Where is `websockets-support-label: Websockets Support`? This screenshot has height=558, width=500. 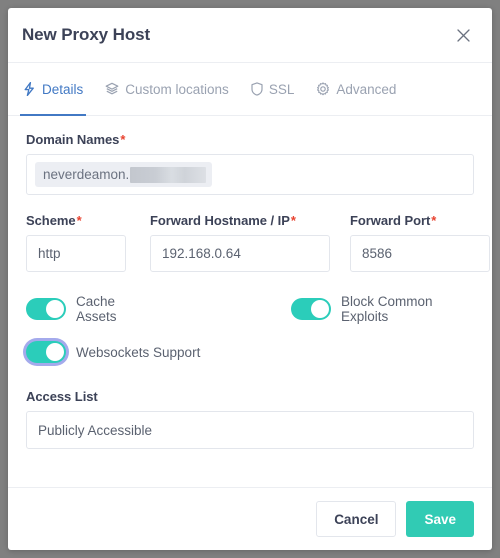
websockets-support-label: Websockets Support is located at coordinates (138, 352).